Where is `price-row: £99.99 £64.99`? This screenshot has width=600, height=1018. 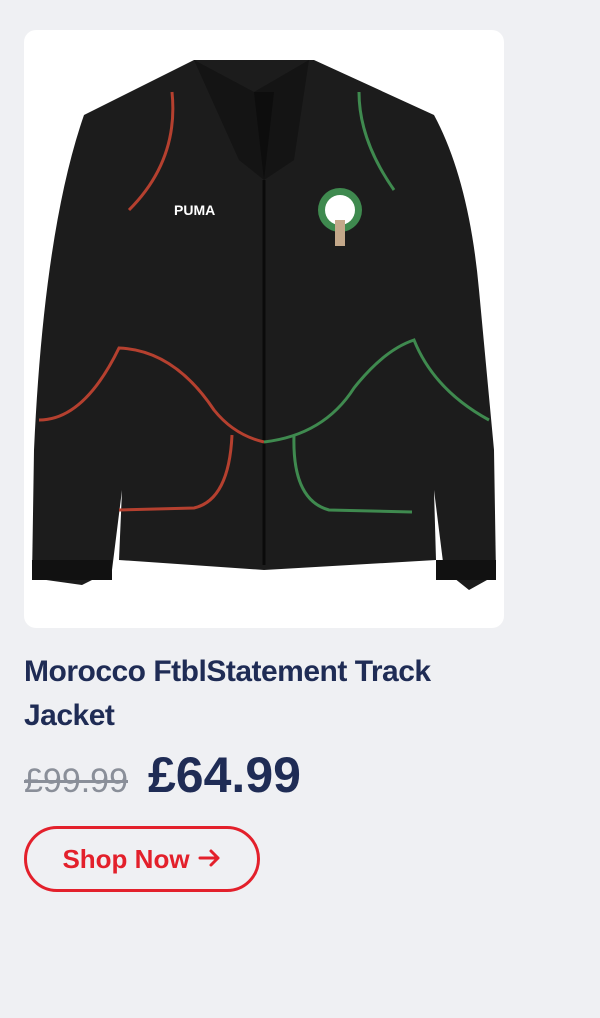 price-row: £99.99 £64.99 is located at coordinates (162, 775).